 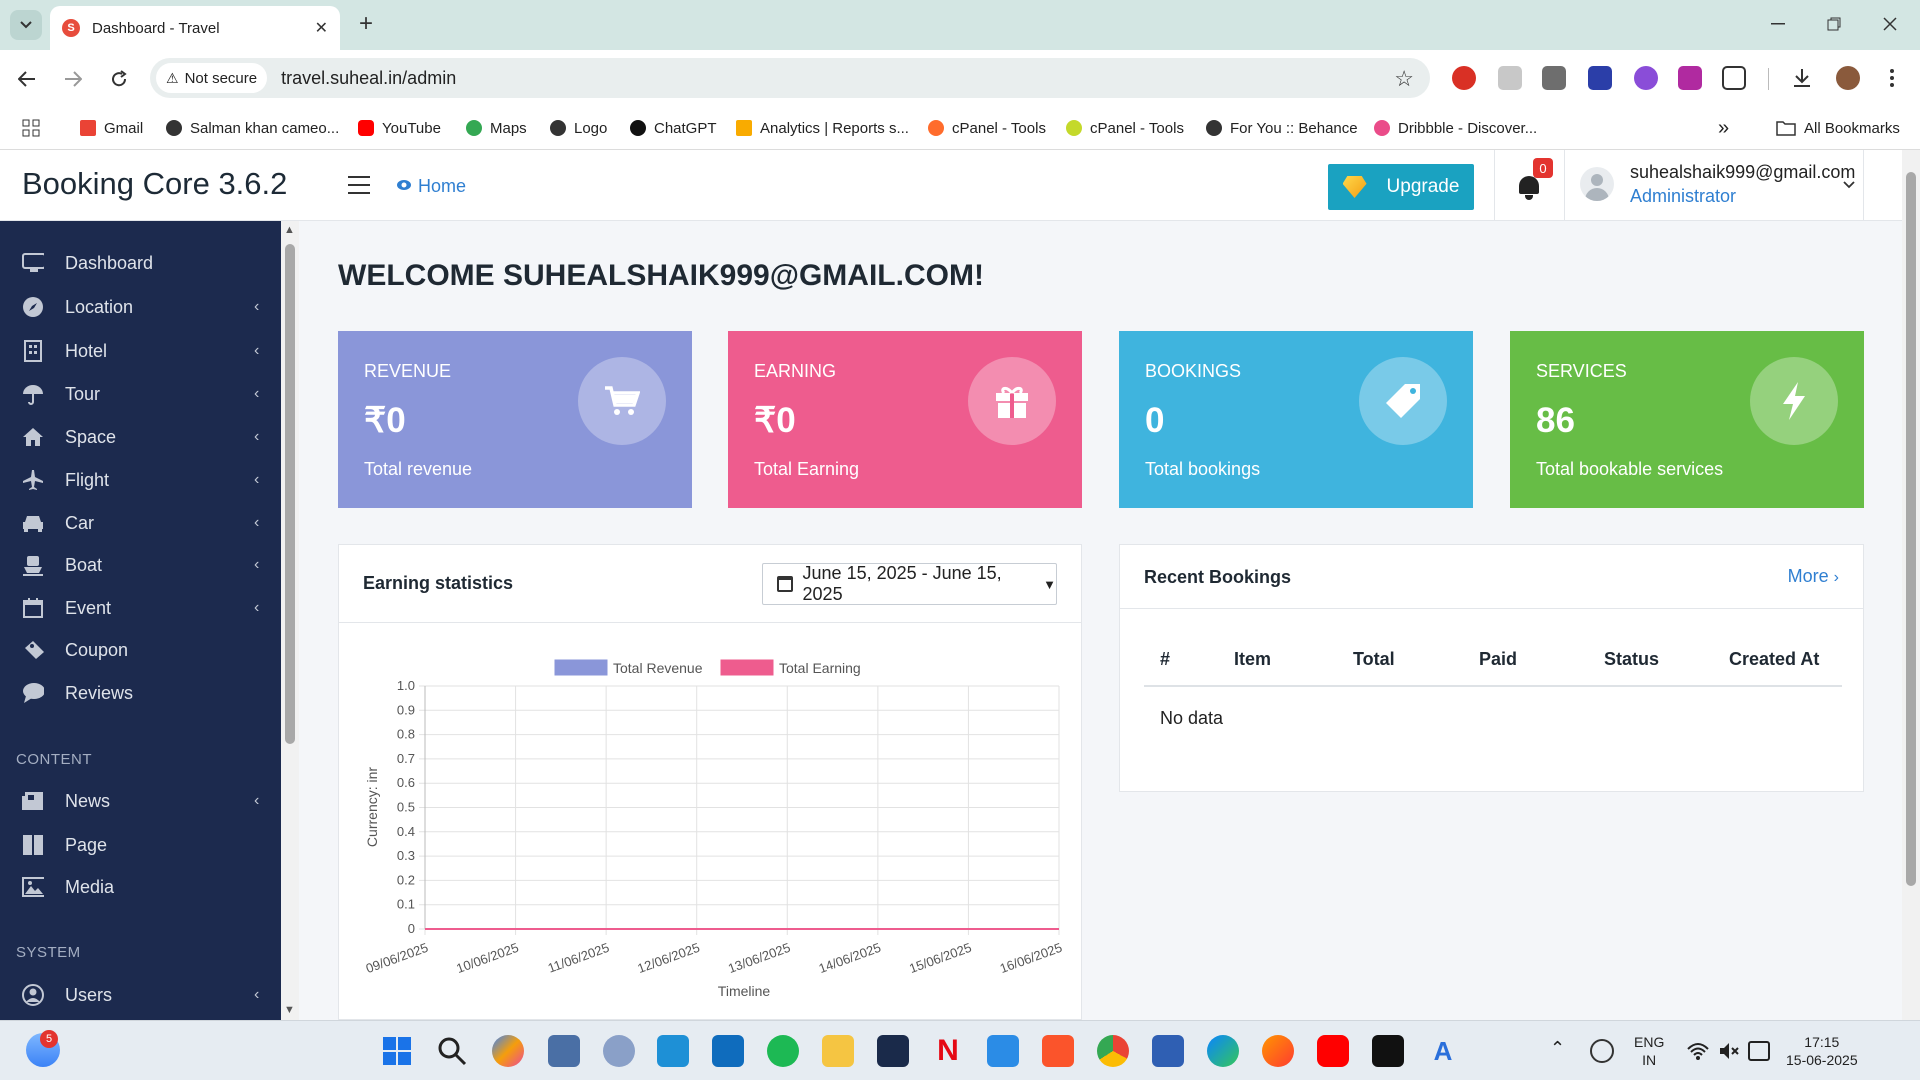 What do you see at coordinates (1278, 1051) in the screenshot?
I see `firefox-icon` at bounding box center [1278, 1051].